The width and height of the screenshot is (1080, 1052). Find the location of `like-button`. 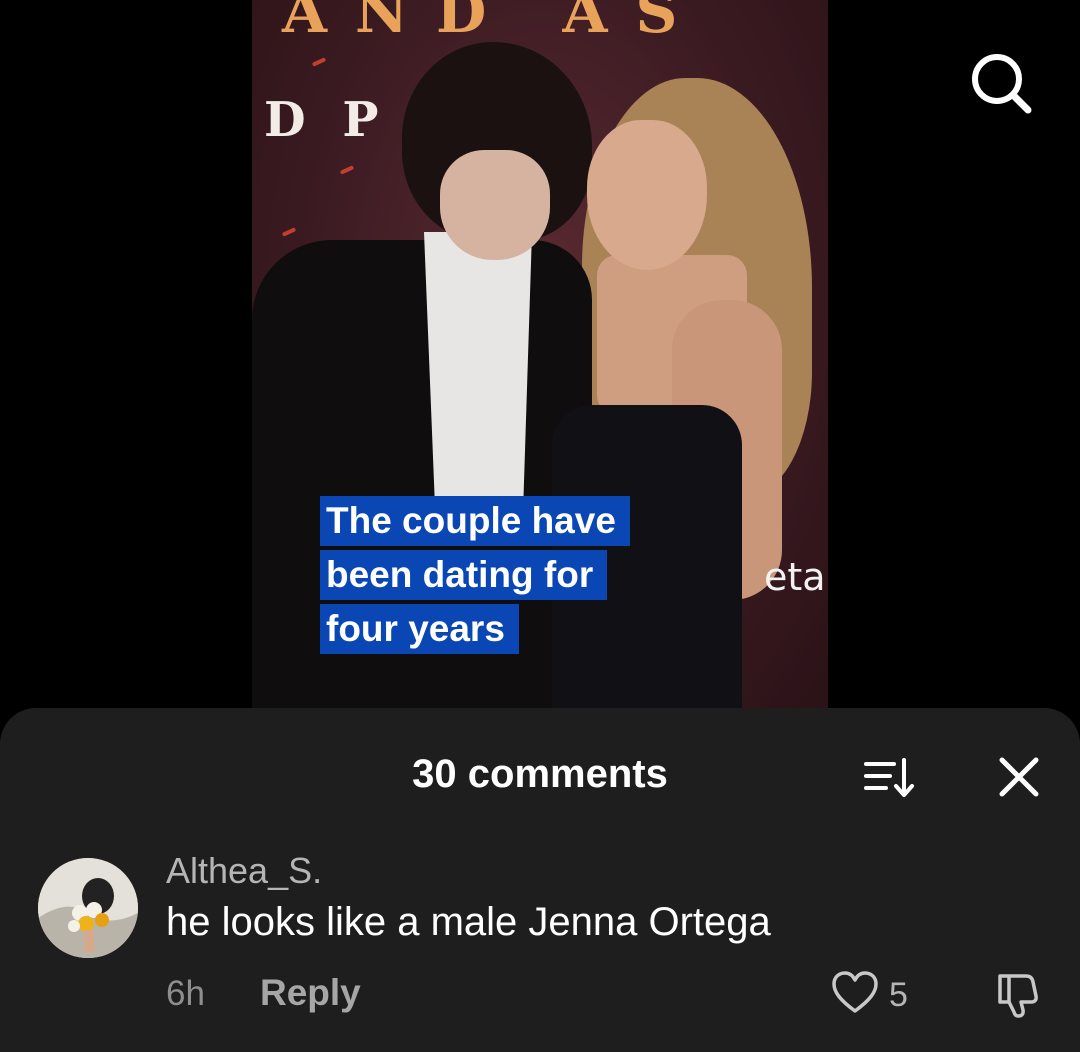

like-button is located at coordinates (855, 993).